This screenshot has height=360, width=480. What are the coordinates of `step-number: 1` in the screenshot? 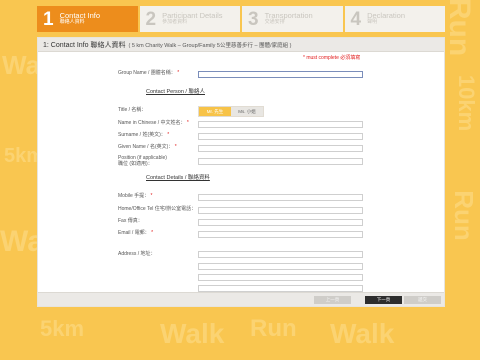 It's located at (48, 19).